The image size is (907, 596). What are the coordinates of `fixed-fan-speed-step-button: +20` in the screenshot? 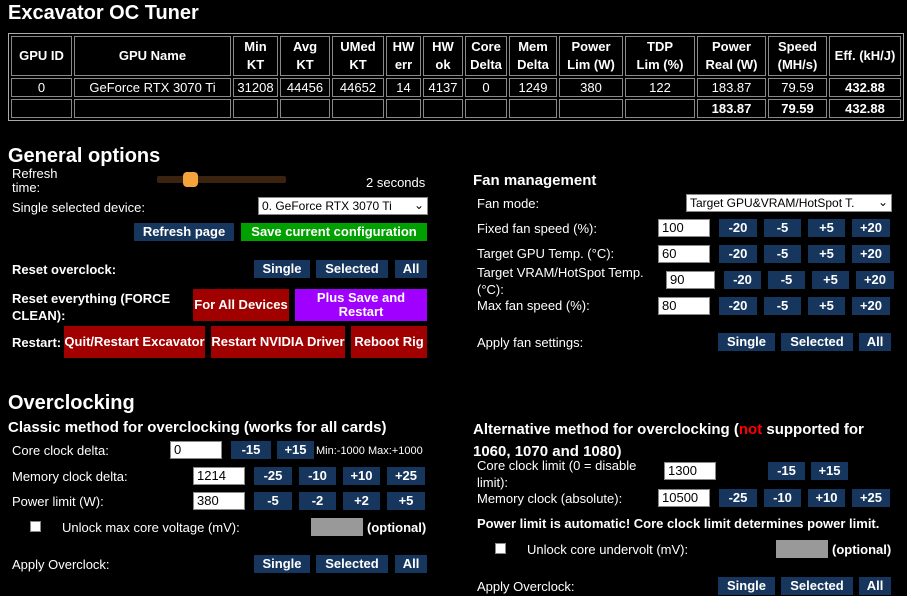 It's located at (871, 228).